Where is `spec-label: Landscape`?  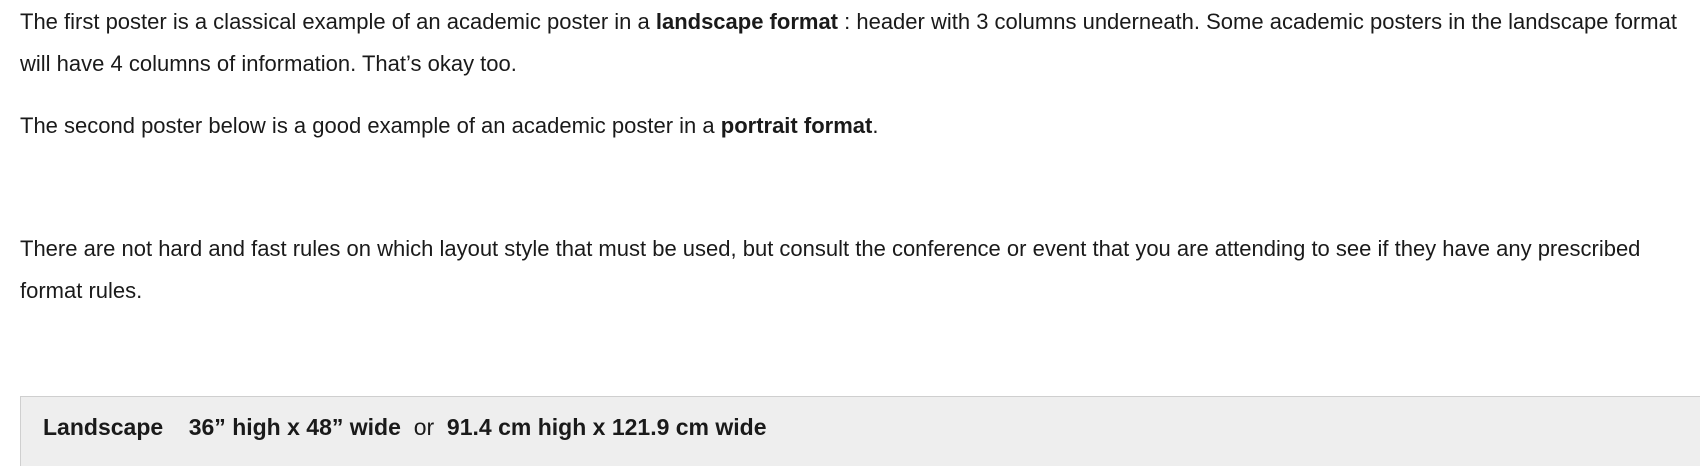 spec-label: Landscape is located at coordinates (103, 427).